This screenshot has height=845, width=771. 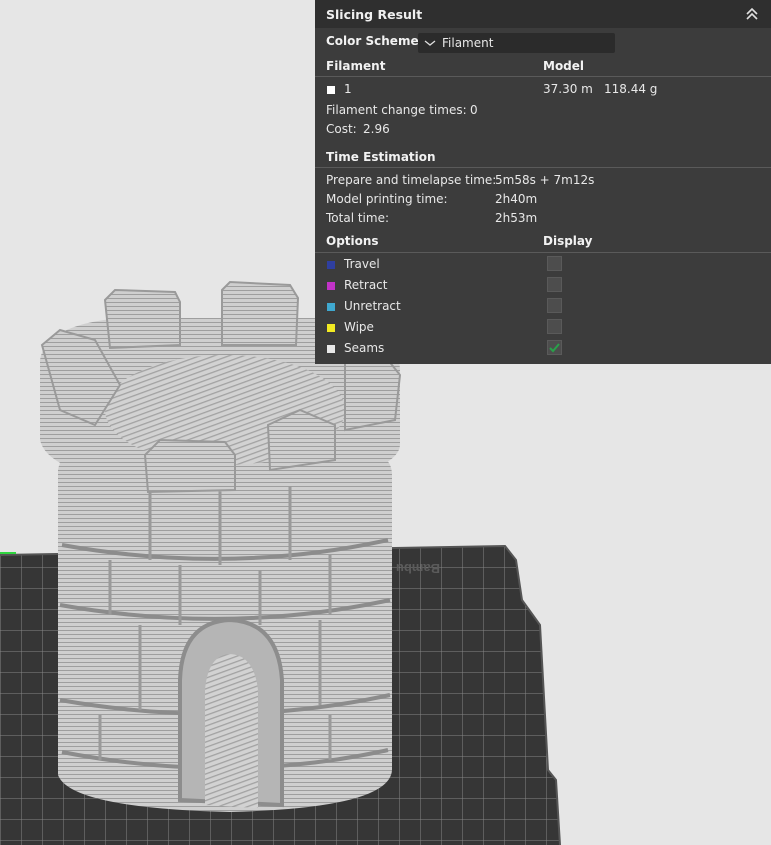 I want to click on seams-display-checkbox, so click(x=554, y=347).